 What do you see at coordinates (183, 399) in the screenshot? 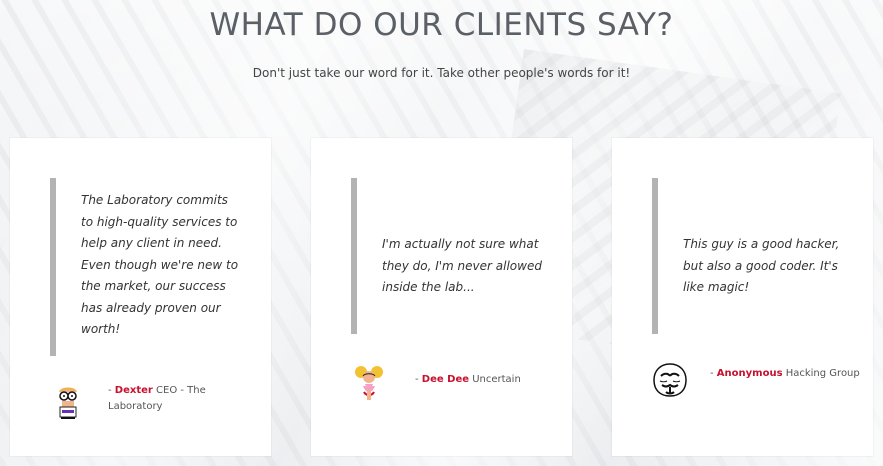
I see `author-meta: - Dexter CEO - The Laboratory` at bounding box center [183, 399].